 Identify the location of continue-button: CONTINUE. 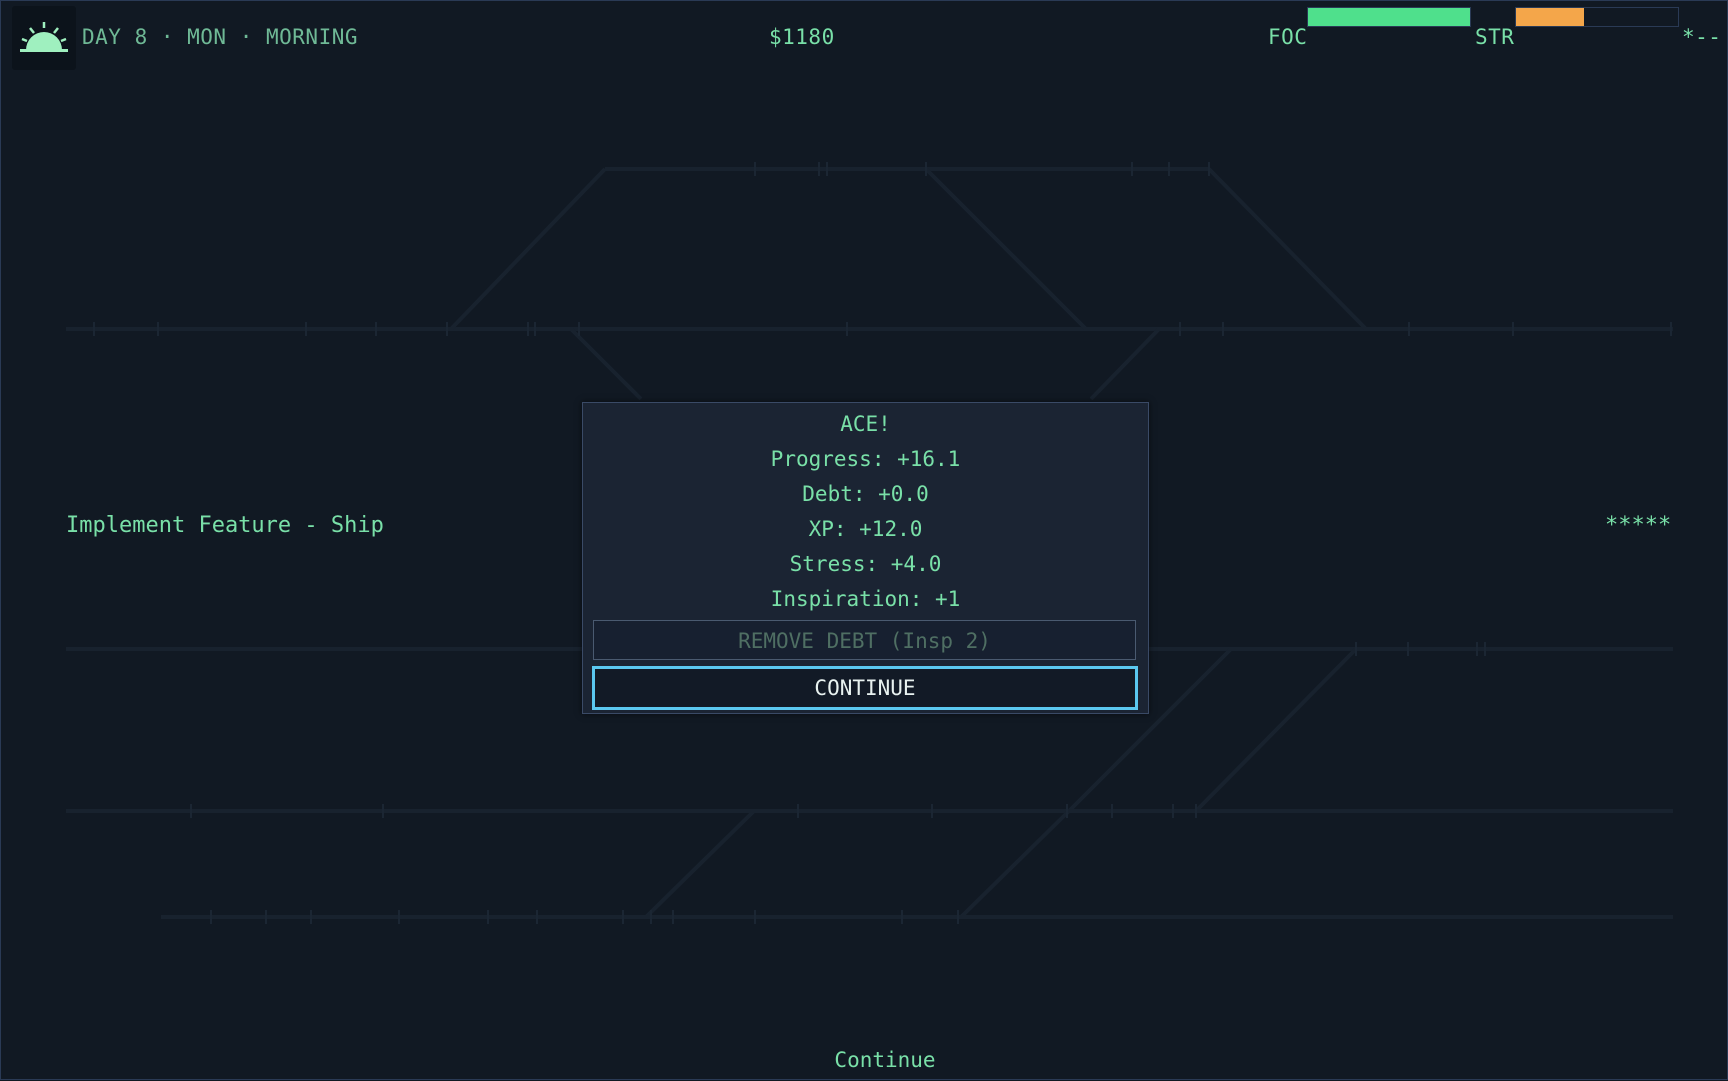
(865, 688).